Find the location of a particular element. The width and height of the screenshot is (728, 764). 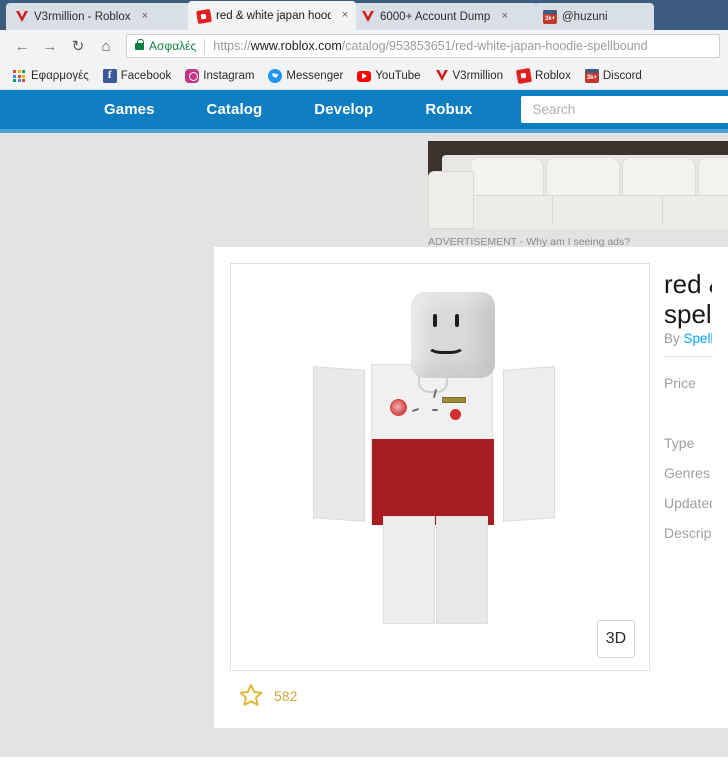

tab-title: @huzuni is located at coordinates (585, 16).